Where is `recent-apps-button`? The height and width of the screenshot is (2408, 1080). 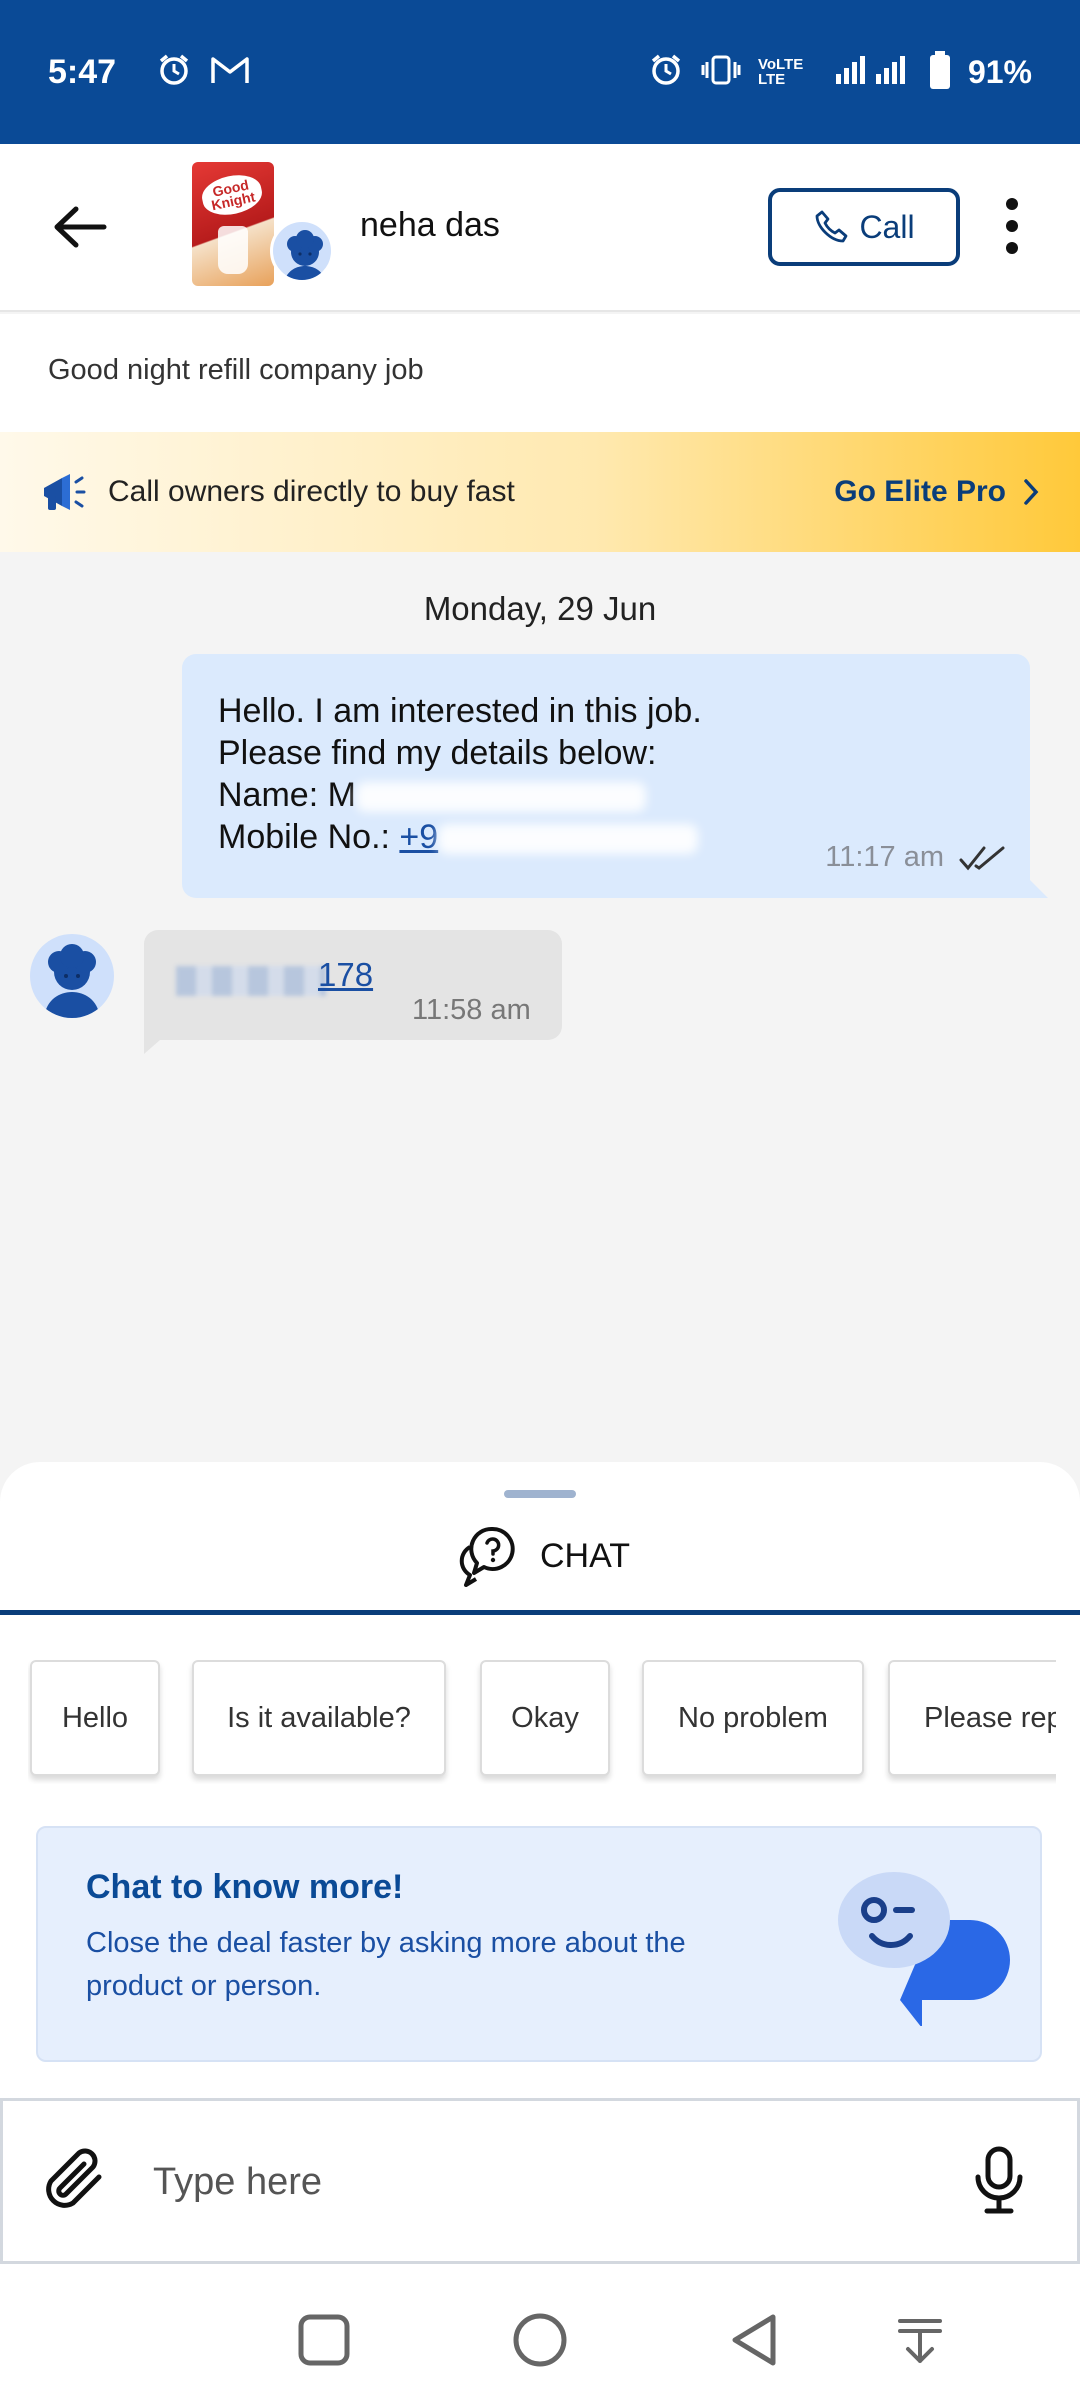
recent-apps-button is located at coordinates (324, 2340).